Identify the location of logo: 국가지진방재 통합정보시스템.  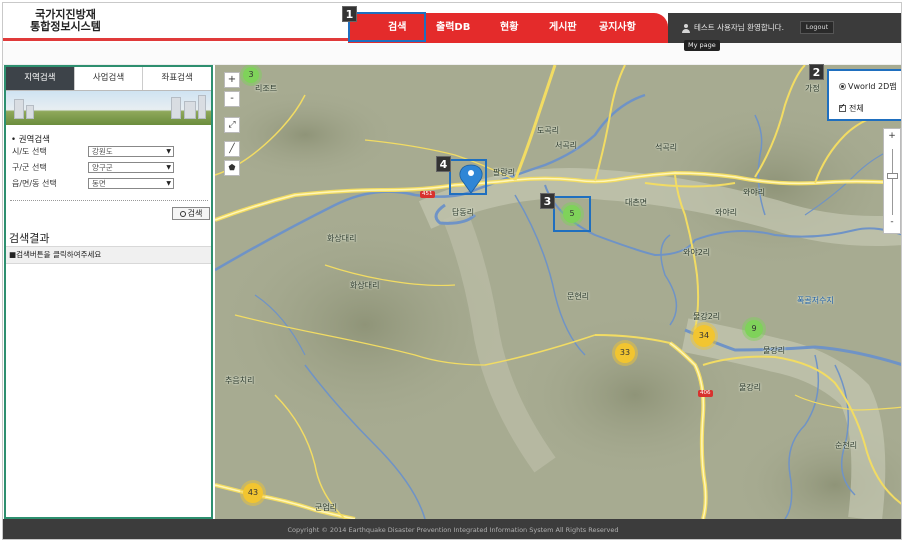
(65, 22).